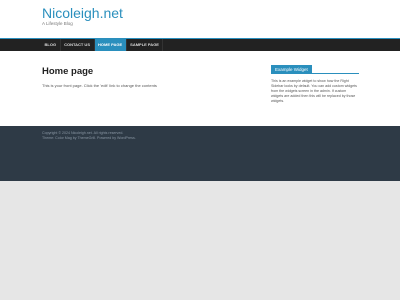 The image size is (400, 300). What do you see at coordinates (78, 45) in the screenshot?
I see `nav-item-contact-us: CONTACT US` at bounding box center [78, 45].